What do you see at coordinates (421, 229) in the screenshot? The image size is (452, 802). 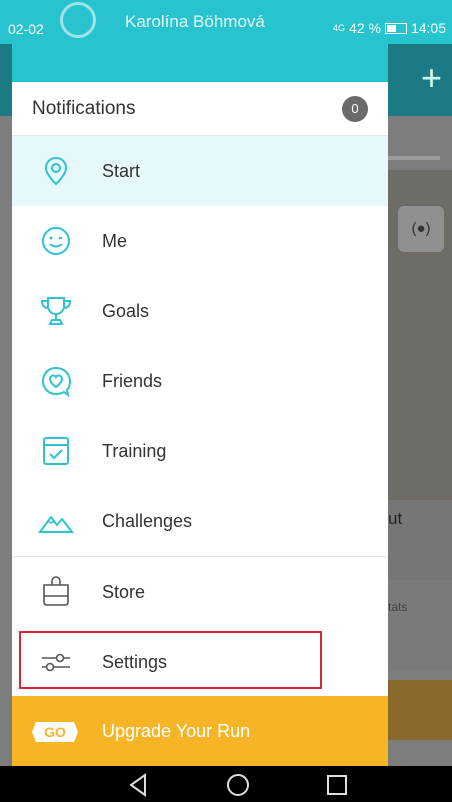 I see `gps-icon: (●)` at bounding box center [421, 229].